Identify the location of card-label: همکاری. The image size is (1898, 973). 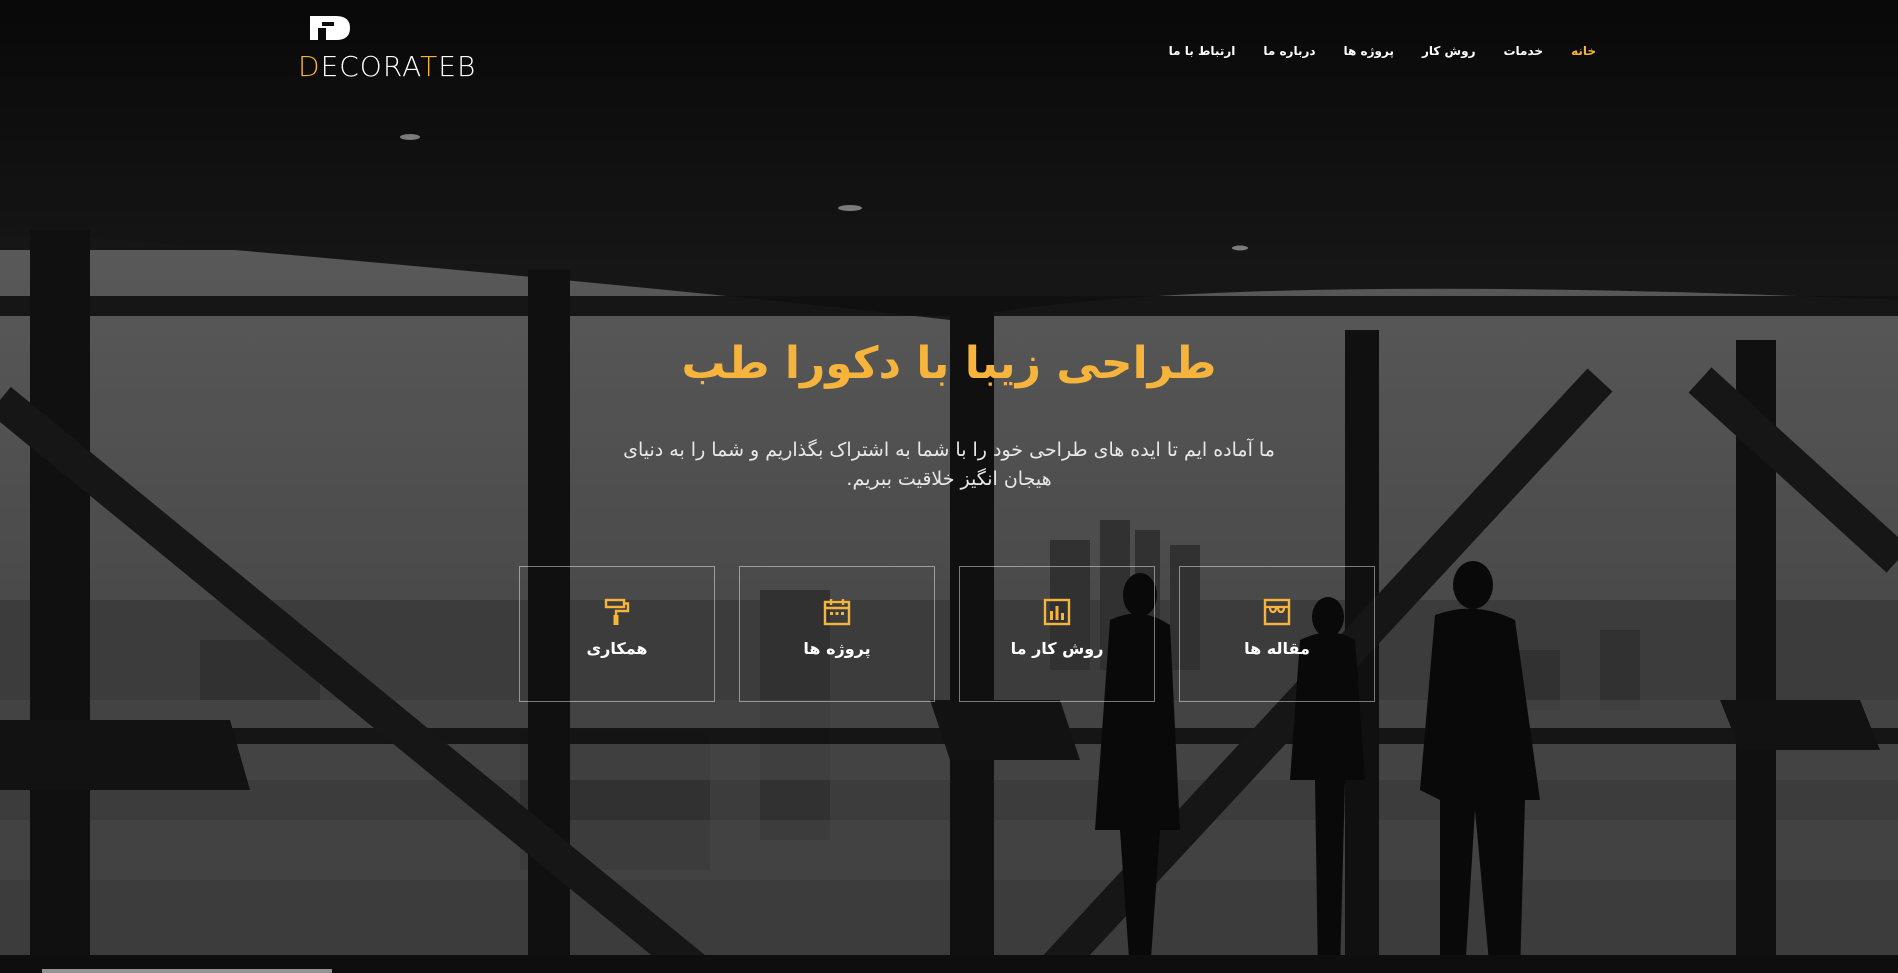
(617, 648).